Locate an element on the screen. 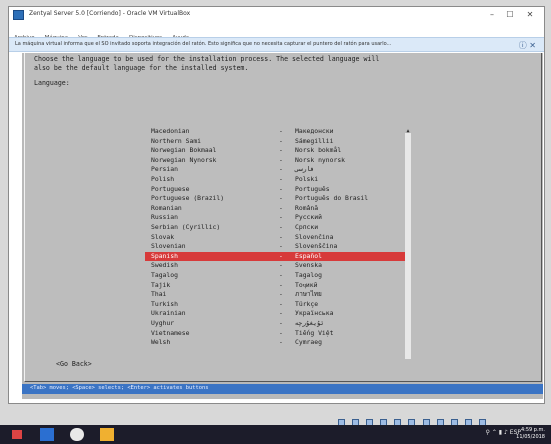 Image resolution: width=551 pixels, height=444 pixels. language-option: Tajik - Тоҷикӣ is located at coordinates (278, 285).